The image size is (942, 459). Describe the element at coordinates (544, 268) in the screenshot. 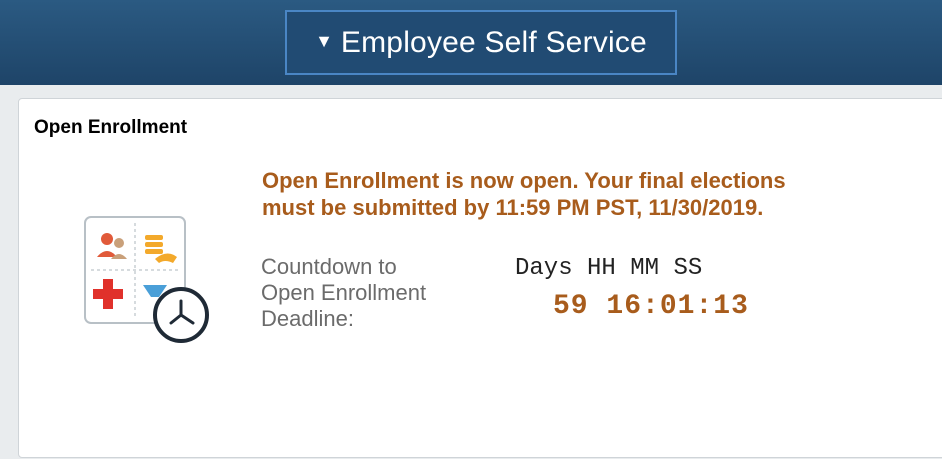

I see `days-header: Days` at that location.